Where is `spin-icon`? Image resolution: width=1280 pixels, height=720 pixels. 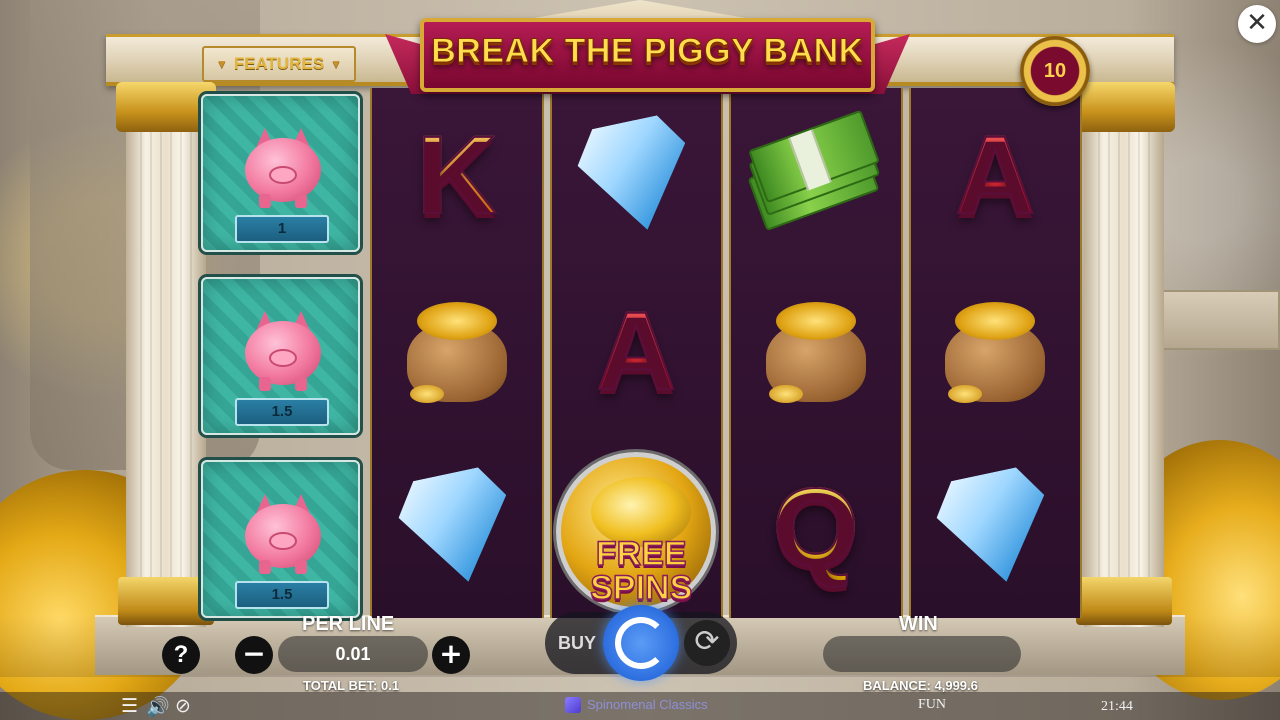
spin-icon is located at coordinates (641, 643).